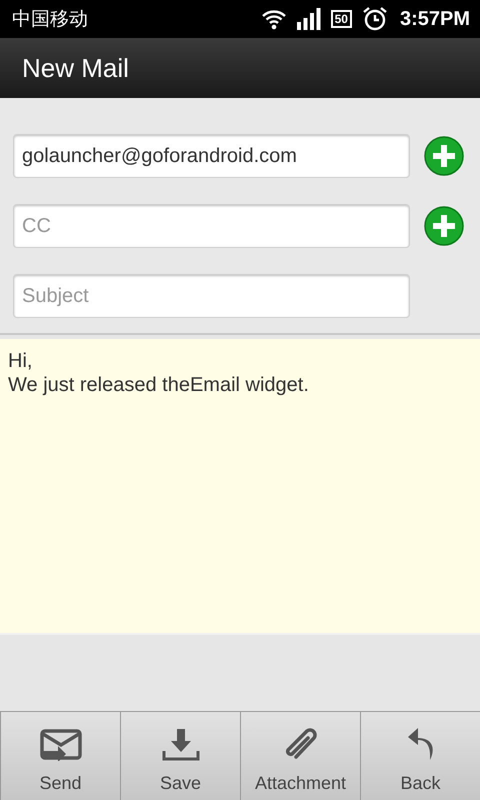 Image resolution: width=480 pixels, height=800 pixels. Describe the element at coordinates (435, 19) in the screenshot. I see `clock-time: 3:57PM` at that location.